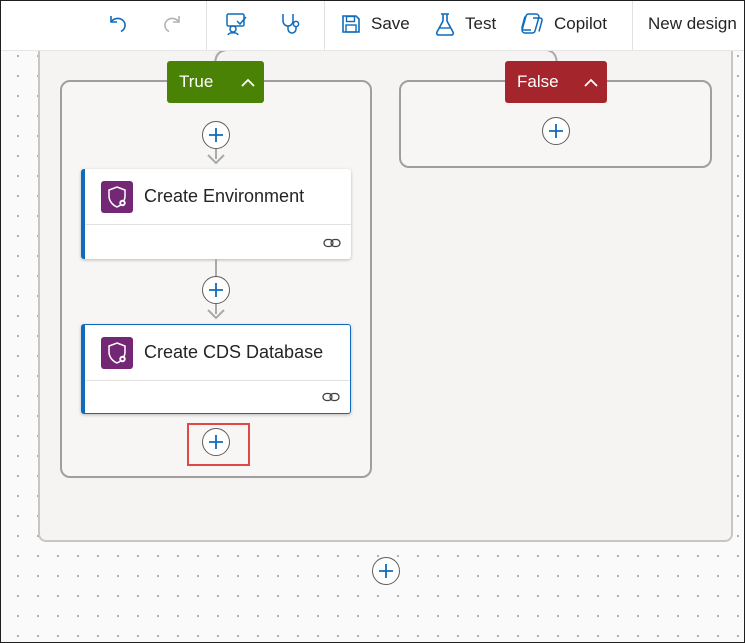 The width and height of the screenshot is (745, 643). Describe the element at coordinates (216, 268) in the screenshot. I see `connector-line` at that location.